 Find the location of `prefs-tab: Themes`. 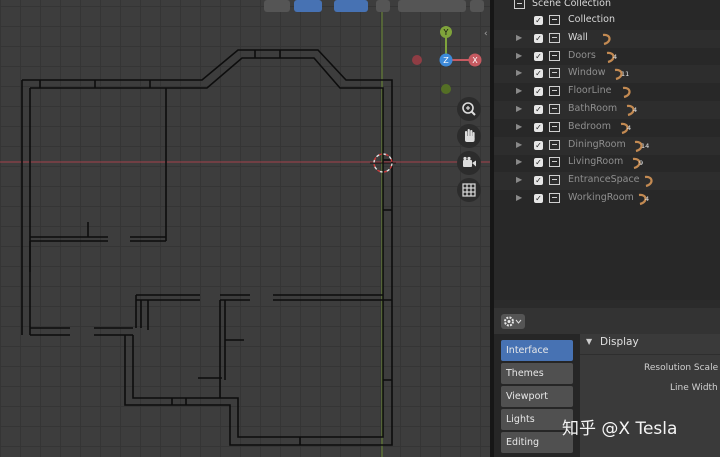

prefs-tab: Themes is located at coordinates (537, 373).